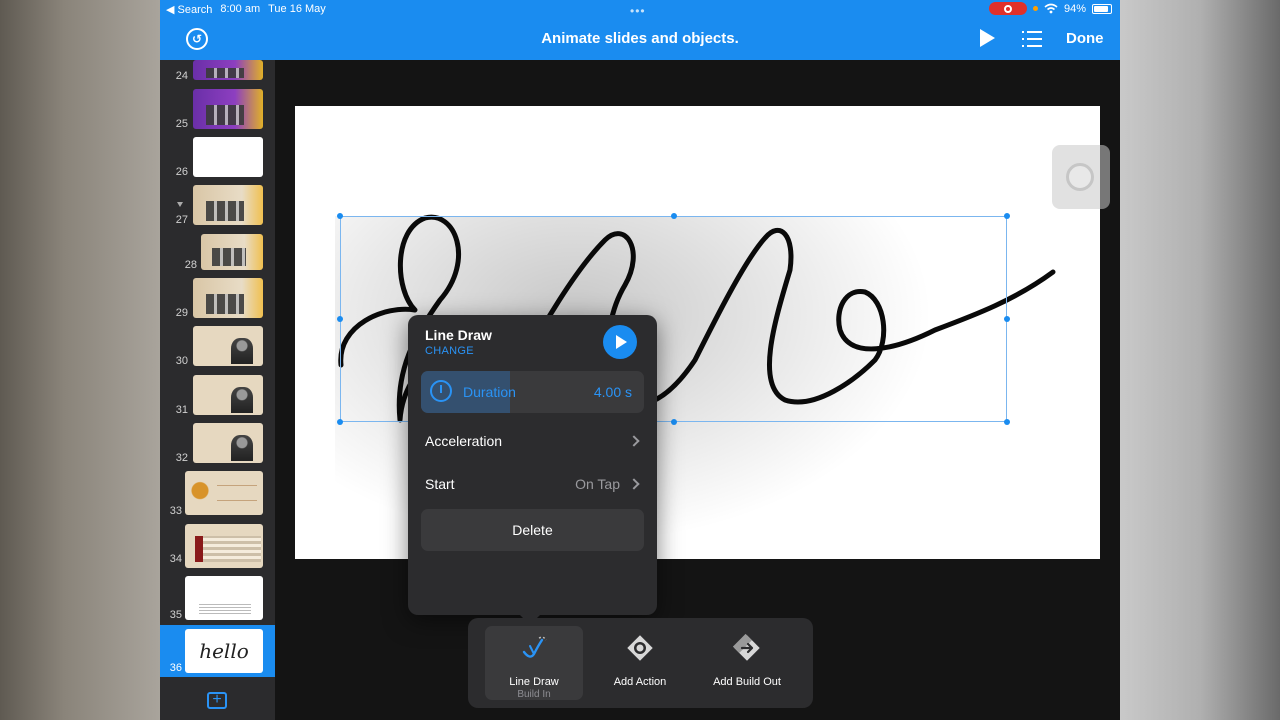 The image size is (1280, 720). What do you see at coordinates (464, 441) in the screenshot?
I see `acceleration-label: Acceleration` at bounding box center [464, 441].